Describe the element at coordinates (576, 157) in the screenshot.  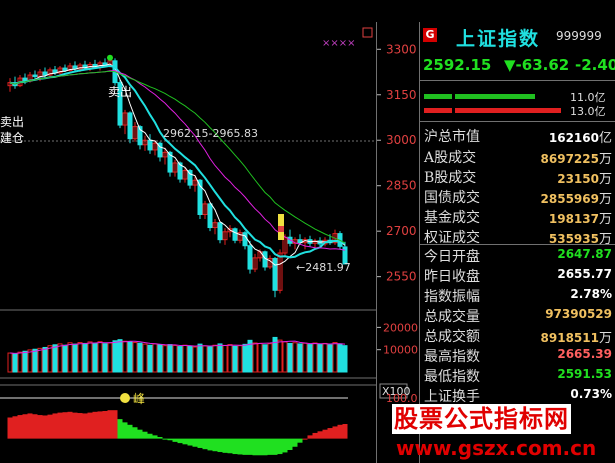
I see `stat-value: 8697225万` at that location.